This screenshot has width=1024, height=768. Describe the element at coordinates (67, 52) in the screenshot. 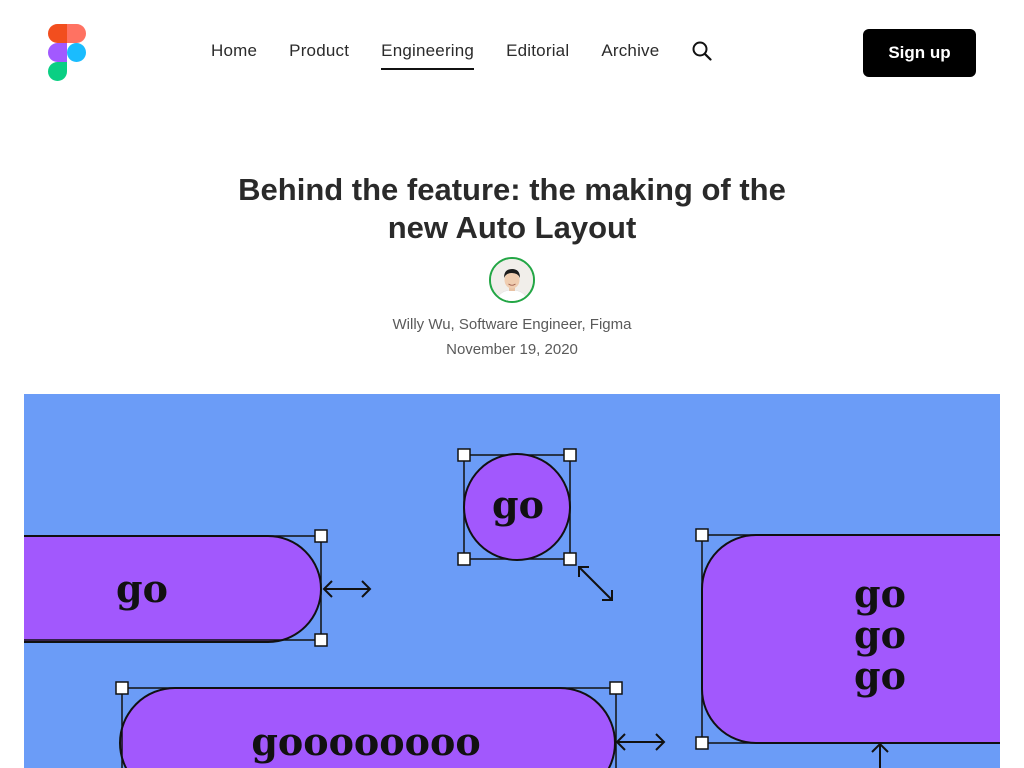

I see `figma-logo-icon` at that location.